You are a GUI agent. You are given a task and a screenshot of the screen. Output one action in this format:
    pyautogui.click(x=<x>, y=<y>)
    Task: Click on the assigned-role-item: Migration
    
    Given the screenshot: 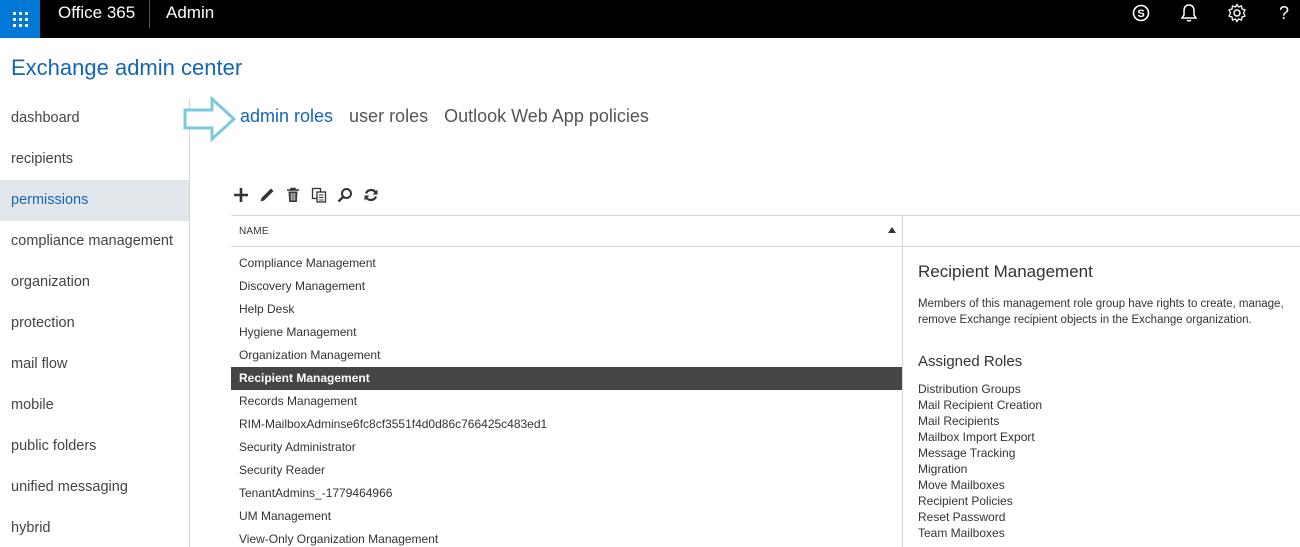 What is the action you would take?
    pyautogui.click(x=943, y=469)
    